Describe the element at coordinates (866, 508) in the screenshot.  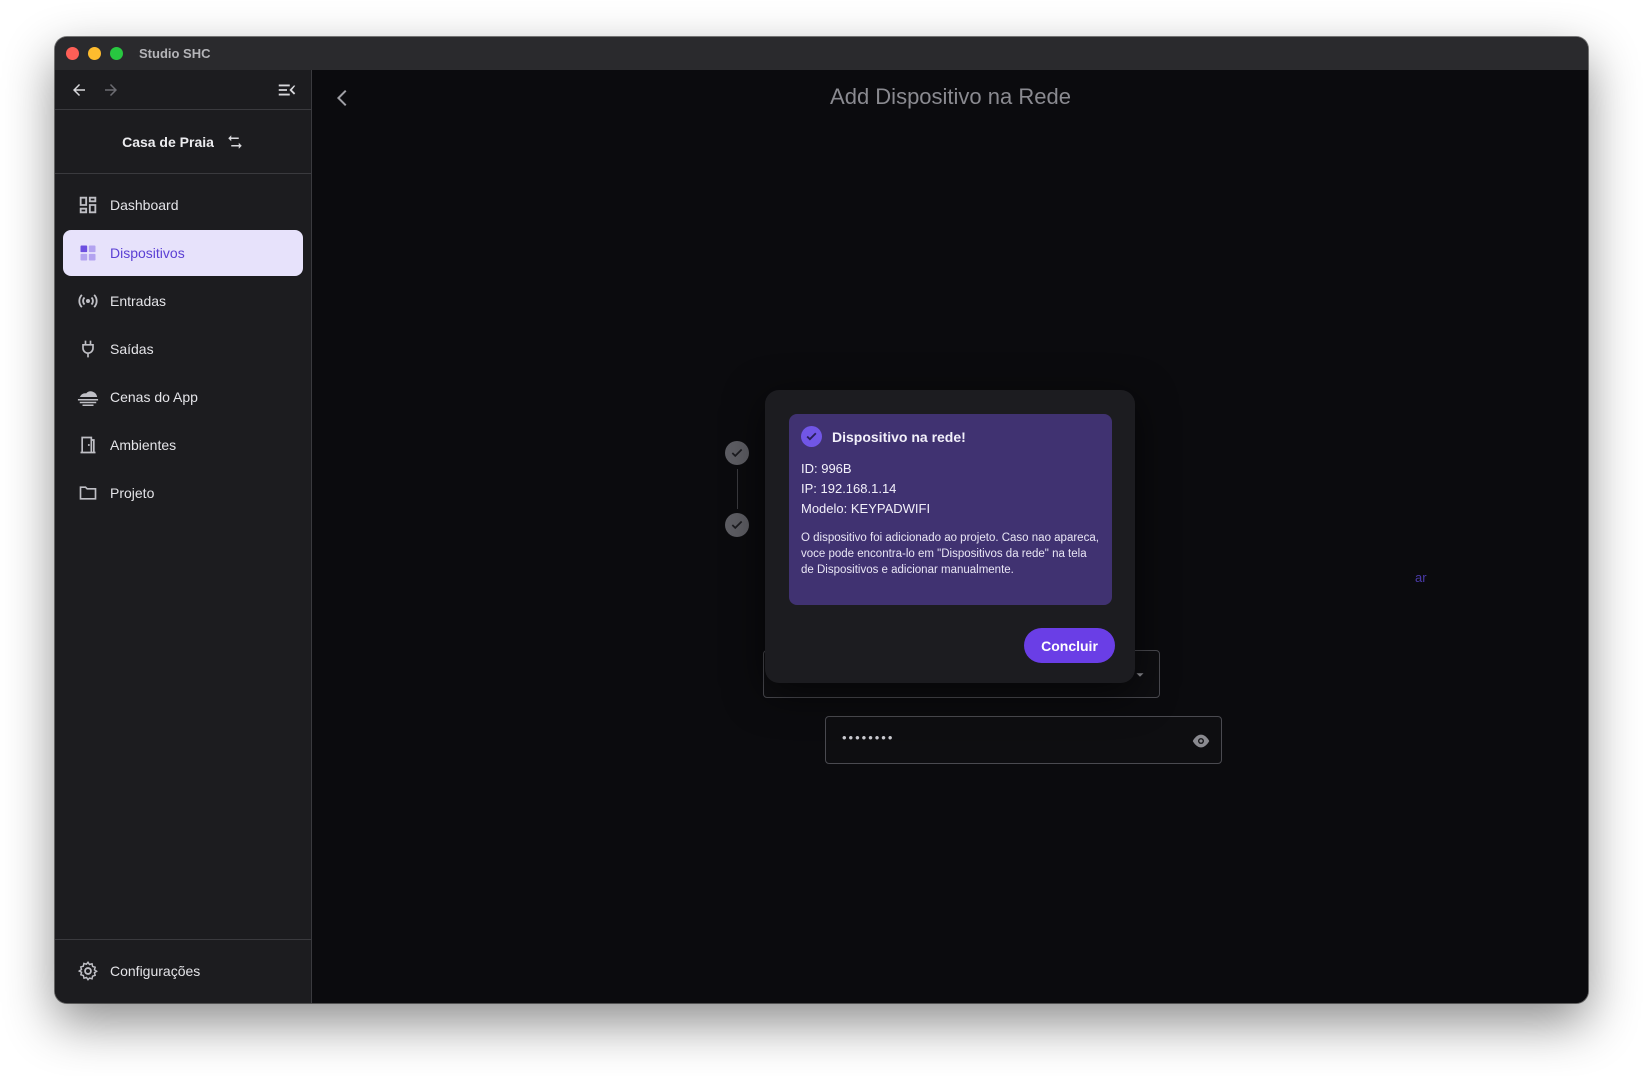
I see `device-model: Modelo: KEYPADWIFI` at that location.